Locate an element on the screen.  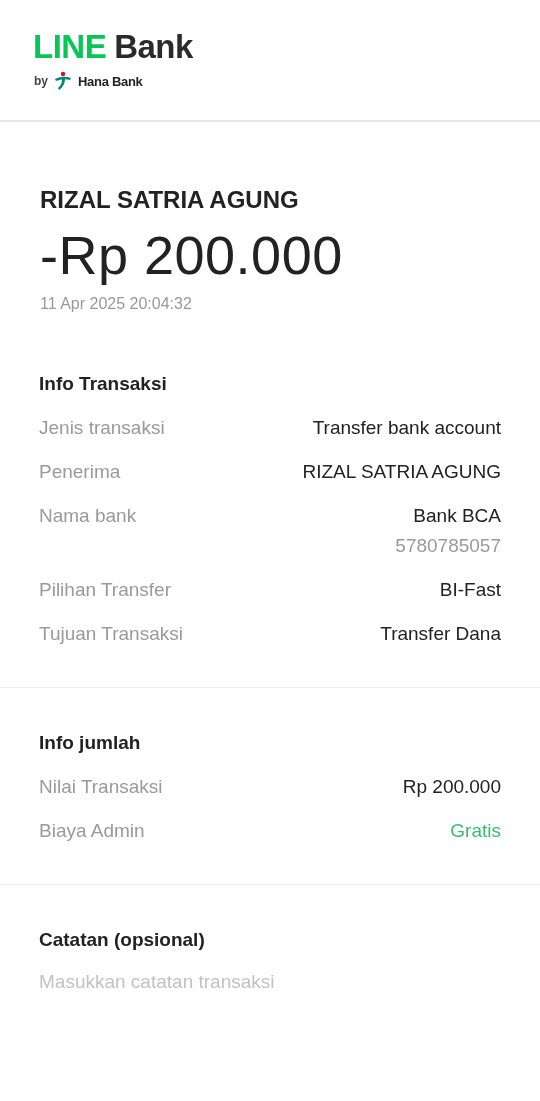
account-number: 5780785057 is located at coordinates (448, 546).